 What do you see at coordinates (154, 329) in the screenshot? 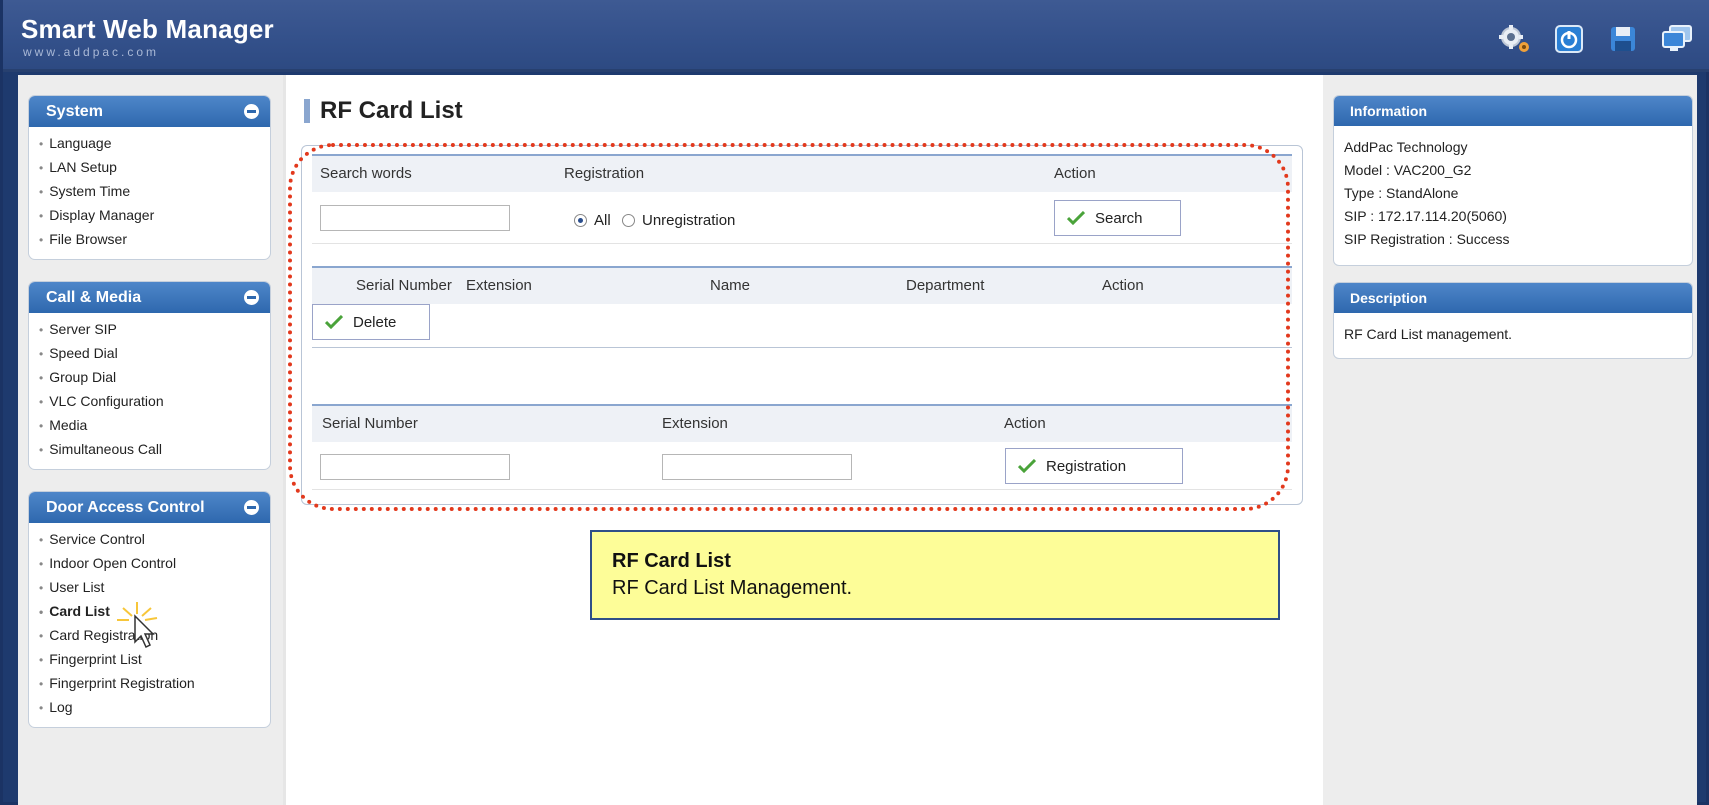
I see `sidebar-item-server-sip: Server SIP` at bounding box center [154, 329].